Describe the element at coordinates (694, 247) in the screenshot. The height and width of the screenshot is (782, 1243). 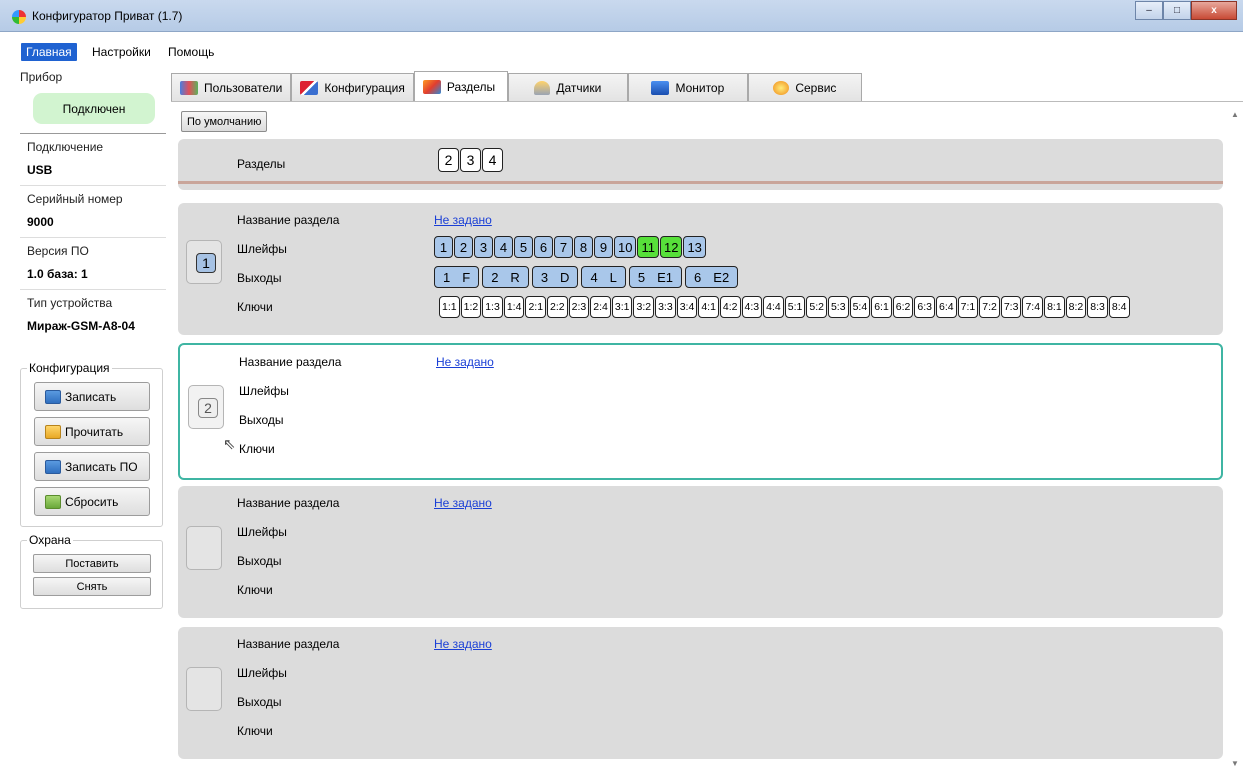
I see `loop-chip: 13` at that location.